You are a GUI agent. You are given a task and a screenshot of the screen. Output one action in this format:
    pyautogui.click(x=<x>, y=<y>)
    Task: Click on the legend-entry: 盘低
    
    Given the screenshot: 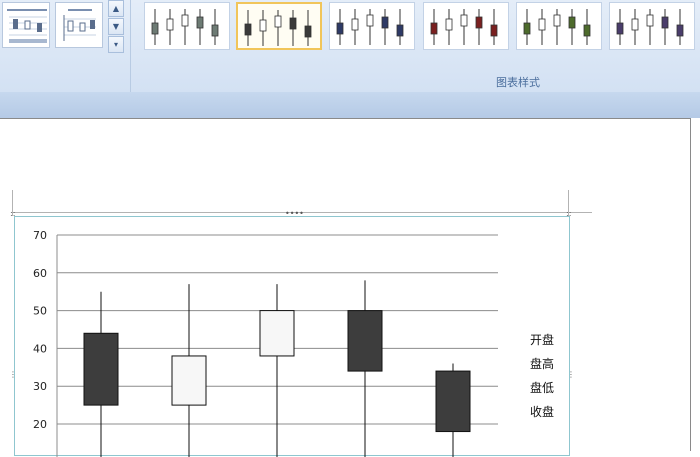 What is the action you would take?
    pyautogui.click(x=542, y=387)
    